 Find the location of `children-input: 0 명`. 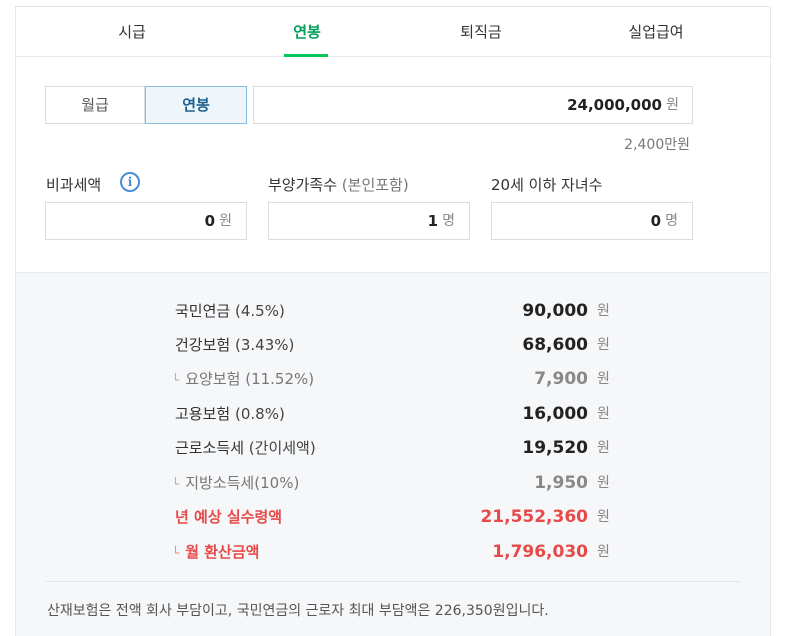

children-input: 0 명 is located at coordinates (592, 221).